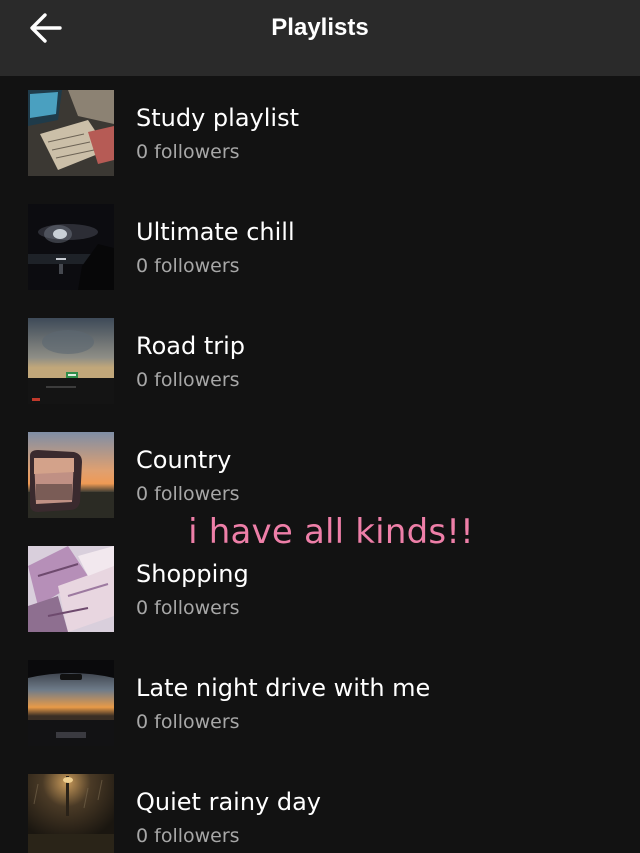  Describe the element at coordinates (217, 118) in the screenshot. I see `playlist-title: Study playlist` at that location.